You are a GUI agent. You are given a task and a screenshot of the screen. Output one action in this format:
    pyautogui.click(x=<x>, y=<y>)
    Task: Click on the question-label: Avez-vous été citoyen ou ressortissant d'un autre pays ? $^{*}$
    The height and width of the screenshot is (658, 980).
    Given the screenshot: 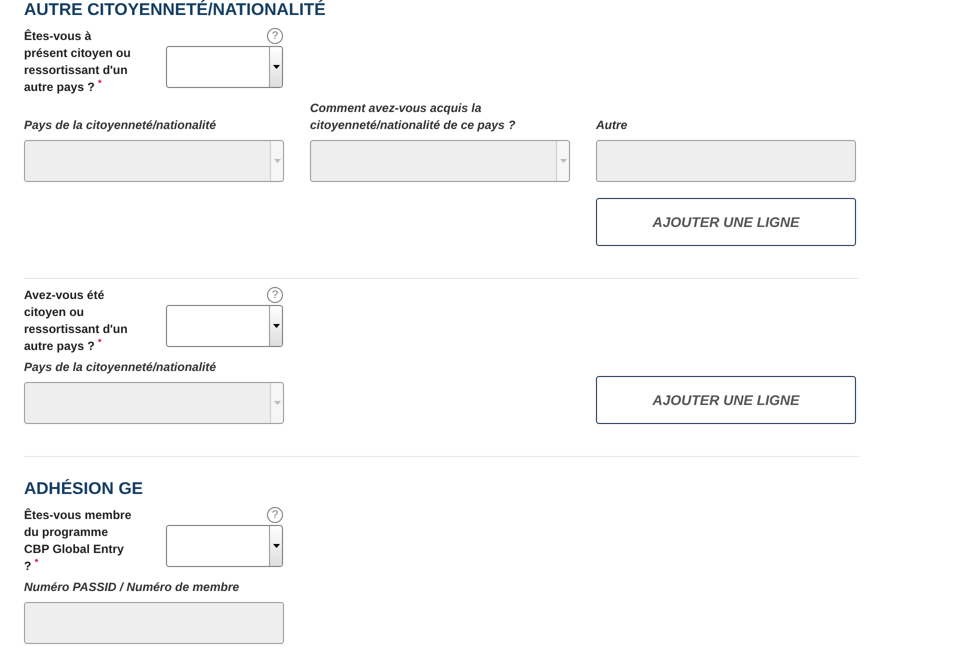 What is the action you would take?
    pyautogui.click(x=76, y=321)
    